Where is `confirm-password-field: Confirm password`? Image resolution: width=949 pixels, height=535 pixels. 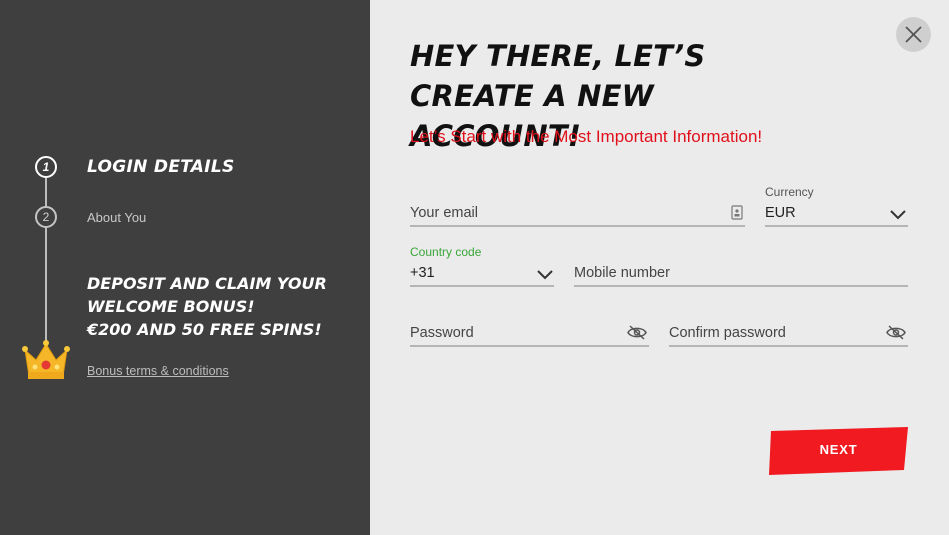 confirm-password-field: Confirm password is located at coordinates (788, 335).